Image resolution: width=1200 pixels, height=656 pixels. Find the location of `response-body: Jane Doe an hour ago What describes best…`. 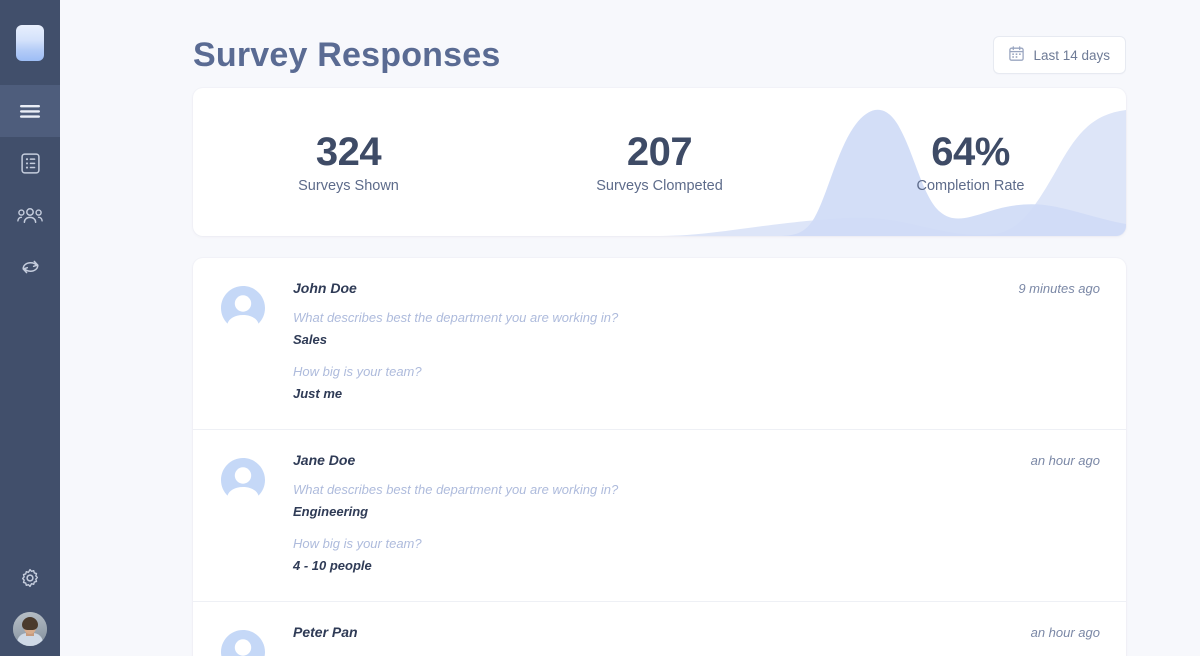

response-body: Jane Doe an hour ago What describes best… is located at coordinates (696, 513).